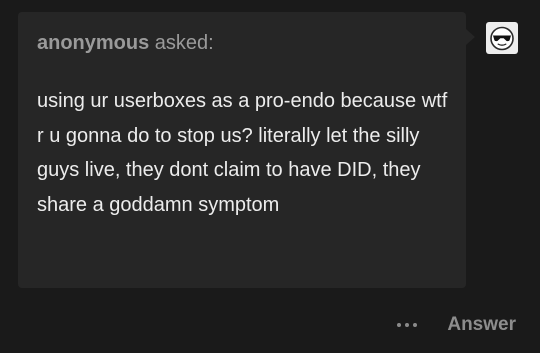 Image resolution: width=540 pixels, height=353 pixels. Describe the element at coordinates (93, 43) in the screenshot. I see `asker-name: anonymous` at that location.